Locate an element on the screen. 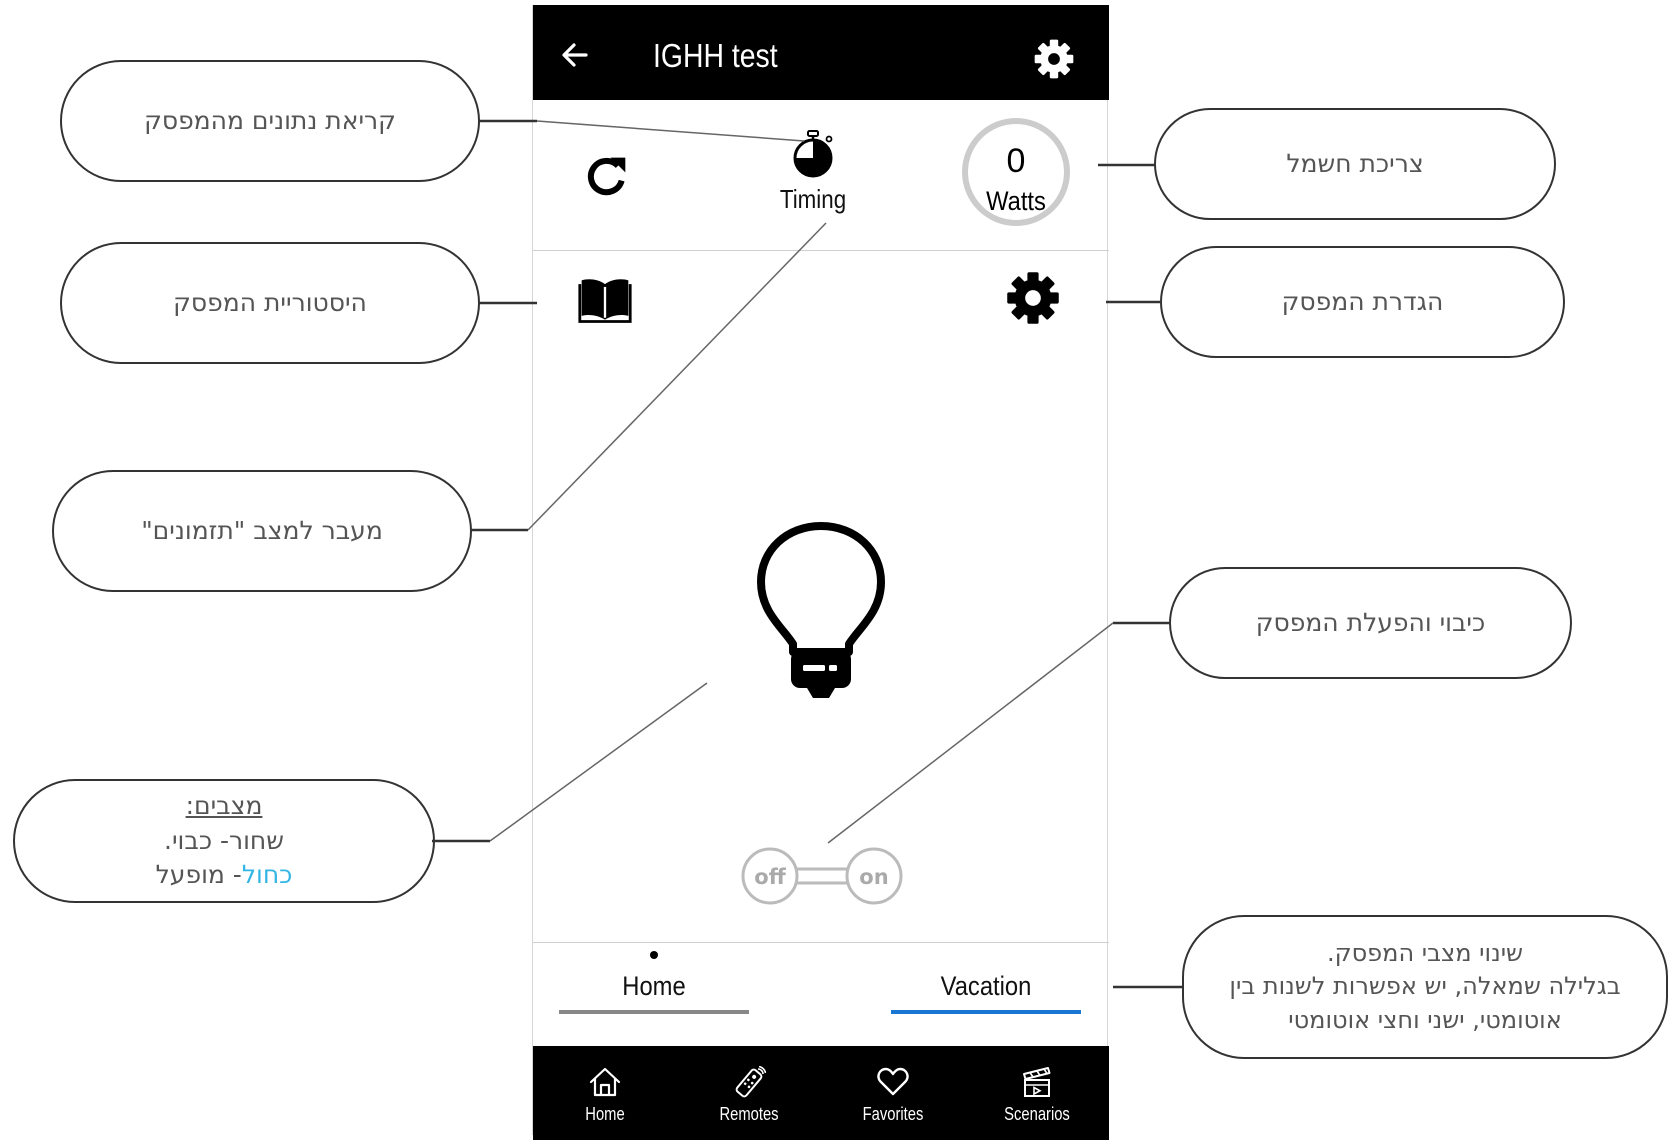 The width and height of the screenshot is (1668, 1140). callout-states-black: שחור- כבוי. is located at coordinates (224, 840).